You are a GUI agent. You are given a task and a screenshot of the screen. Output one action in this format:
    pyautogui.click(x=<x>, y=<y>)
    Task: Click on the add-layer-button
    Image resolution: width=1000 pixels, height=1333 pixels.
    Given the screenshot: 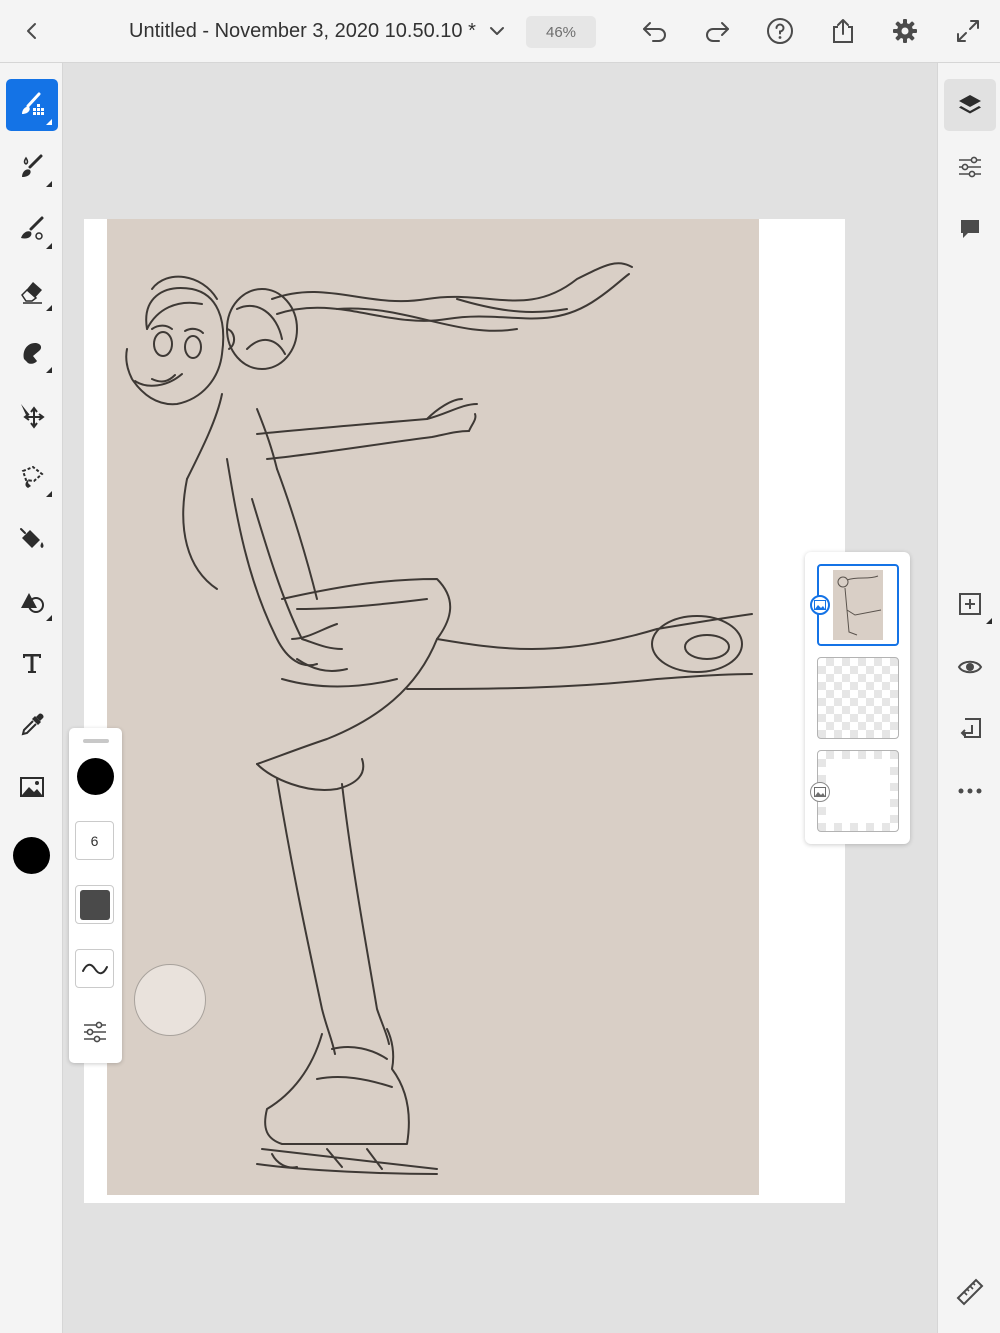 What is the action you would take?
    pyautogui.click(x=970, y=604)
    